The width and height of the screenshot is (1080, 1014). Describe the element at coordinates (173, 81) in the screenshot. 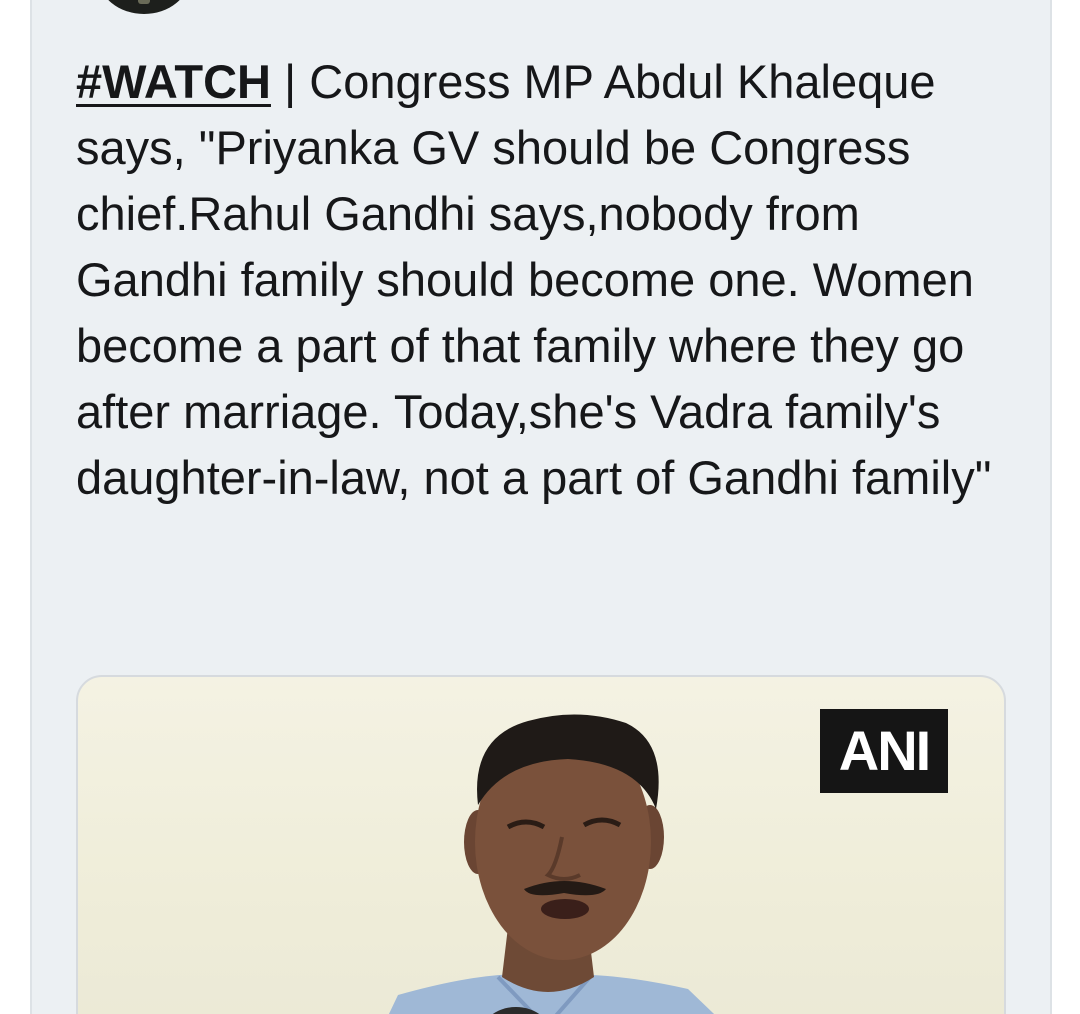

I see `hashtag-link: #WATCH` at that location.